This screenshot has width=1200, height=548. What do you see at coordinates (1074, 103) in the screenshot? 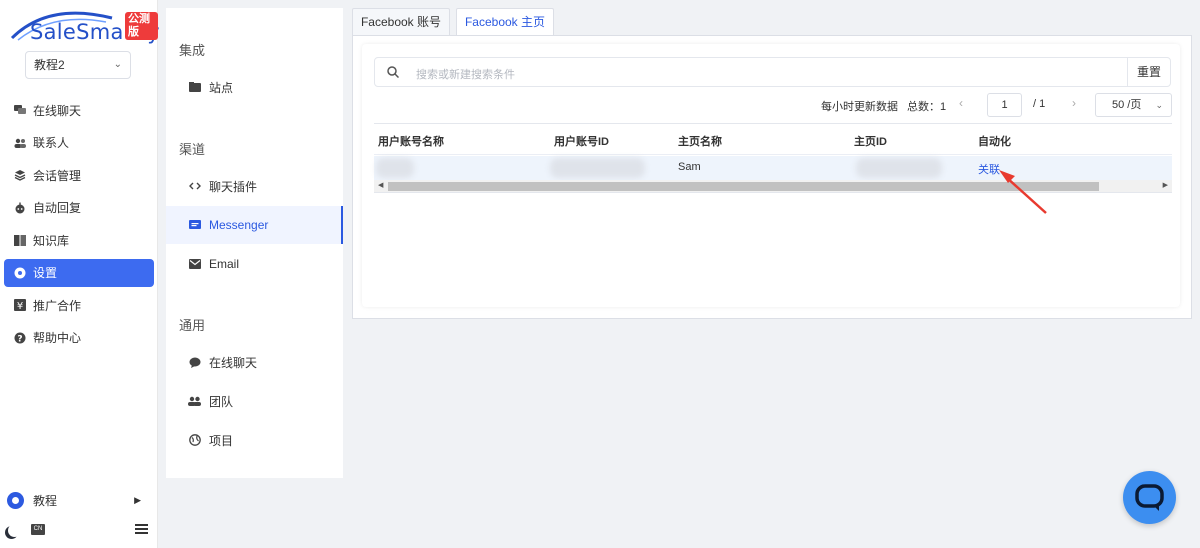
I see `next-page-icon: ›` at bounding box center [1074, 103].